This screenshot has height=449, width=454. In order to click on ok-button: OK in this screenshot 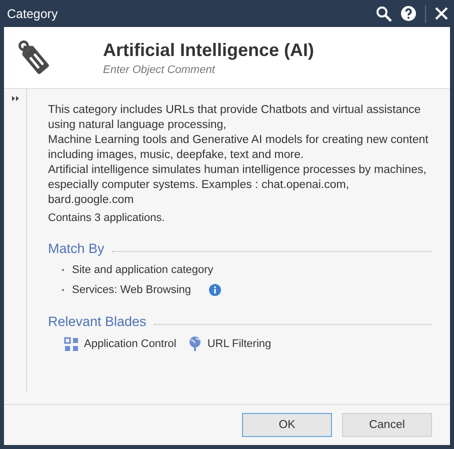, I will do `click(287, 425)`.